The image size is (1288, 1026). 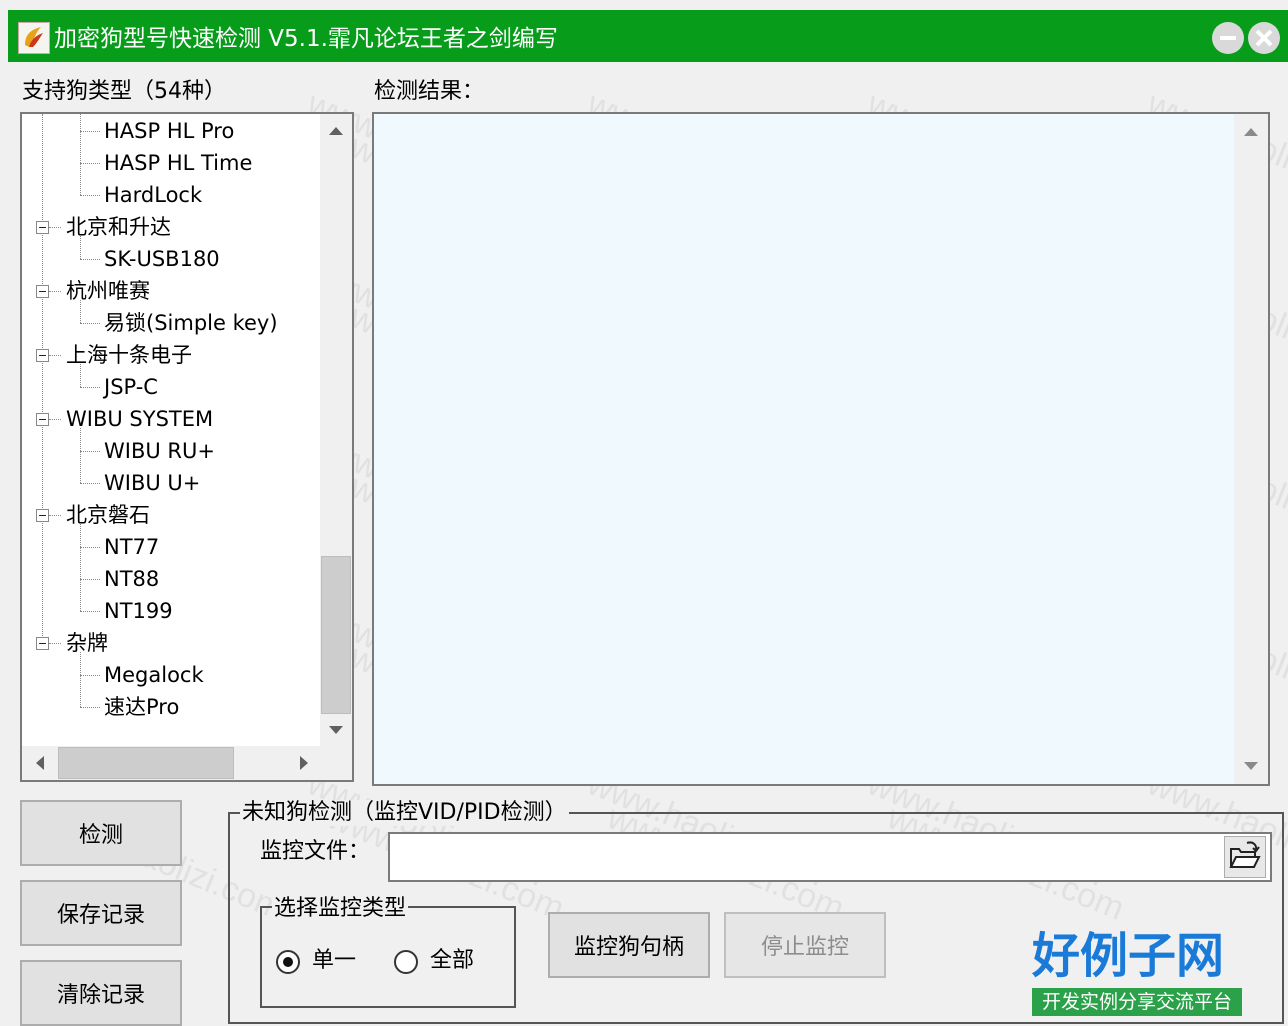 What do you see at coordinates (1251, 449) in the screenshot?
I see `results-vertical-scrollbar` at bounding box center [1251, 449].